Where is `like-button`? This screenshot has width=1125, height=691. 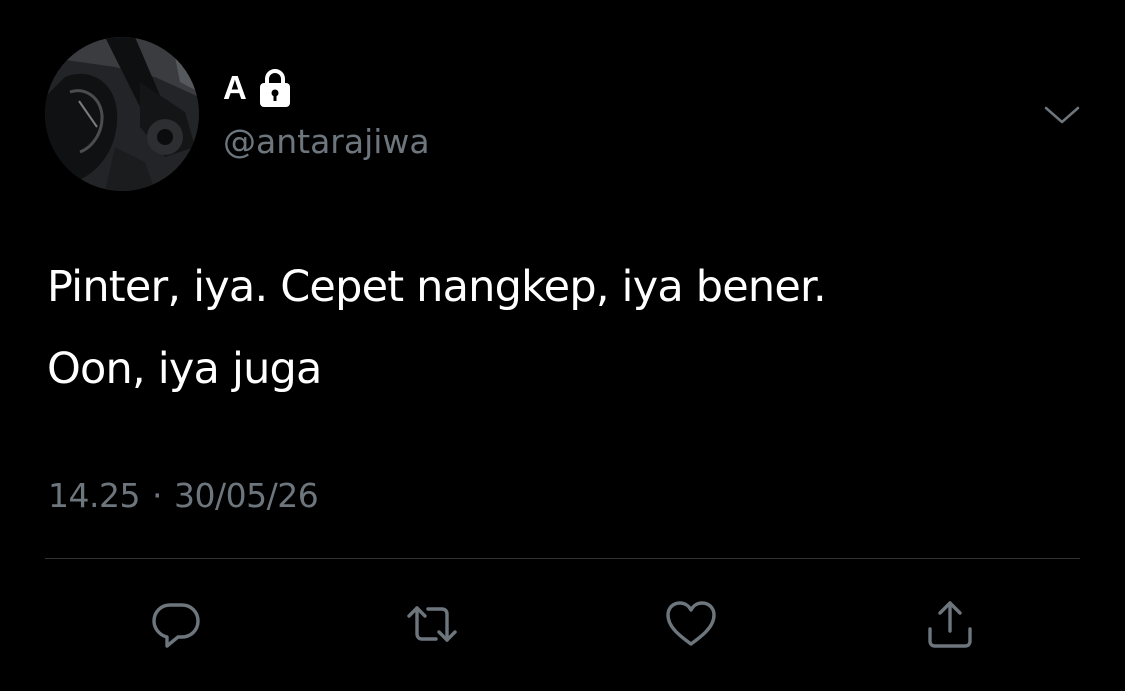 like-button is located at coordinates (691, 624).